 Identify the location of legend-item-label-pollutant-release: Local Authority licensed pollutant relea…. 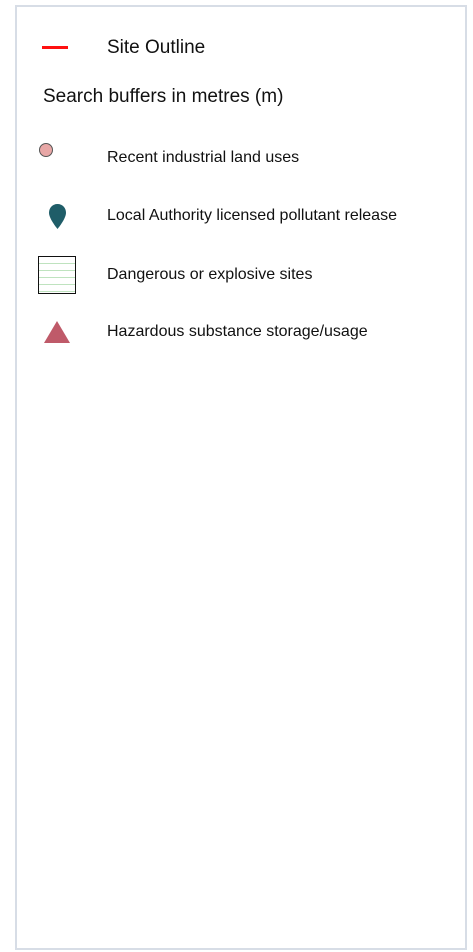
(252, 215).